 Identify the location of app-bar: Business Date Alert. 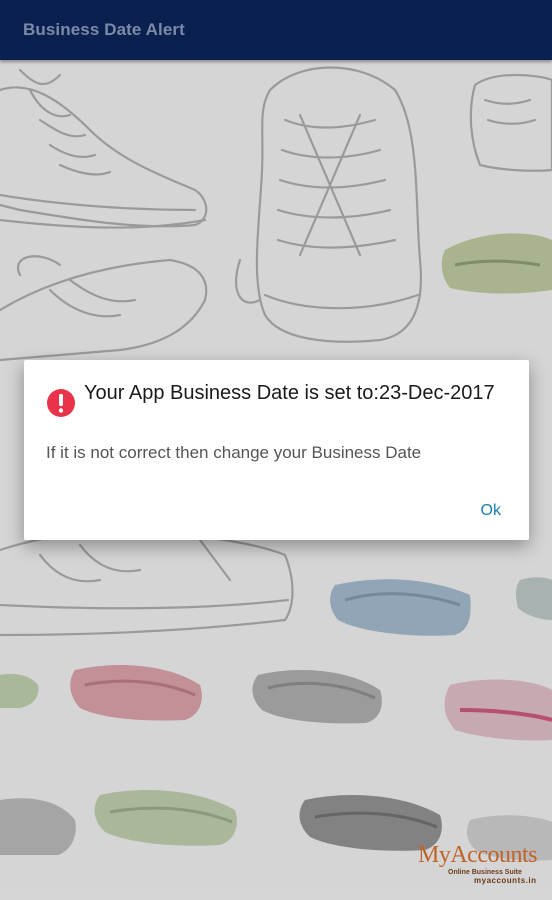
(276, 30).